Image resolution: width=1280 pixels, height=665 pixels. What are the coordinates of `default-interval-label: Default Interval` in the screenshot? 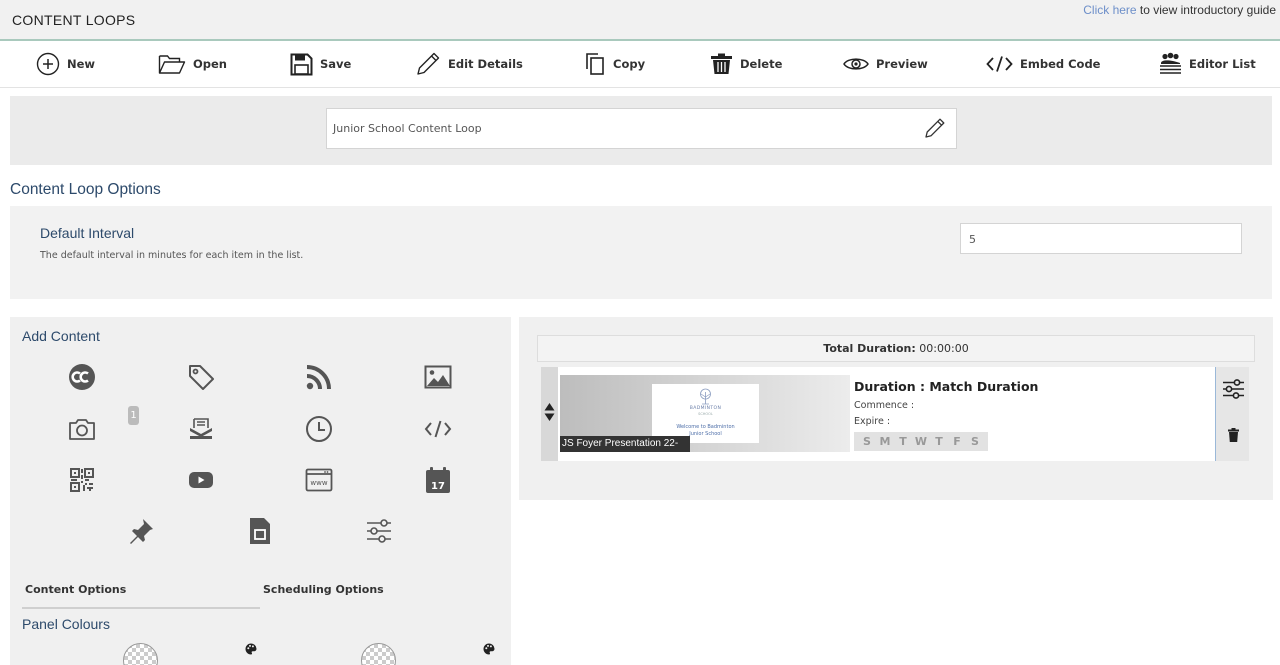 It's located at (87, 233).